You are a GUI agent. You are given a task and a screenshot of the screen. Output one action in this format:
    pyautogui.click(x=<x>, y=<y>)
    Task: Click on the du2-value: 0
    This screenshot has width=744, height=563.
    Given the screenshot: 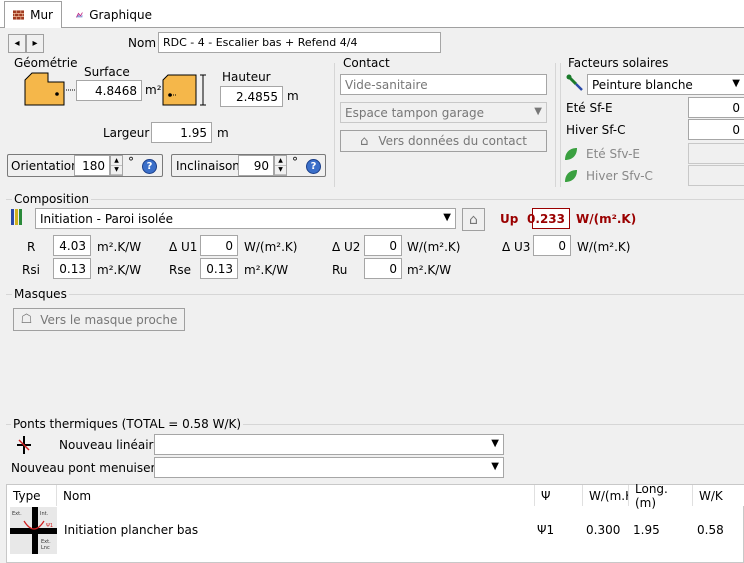 What is the action you would take?
    pyautogui.click(x=393, y=245)
    